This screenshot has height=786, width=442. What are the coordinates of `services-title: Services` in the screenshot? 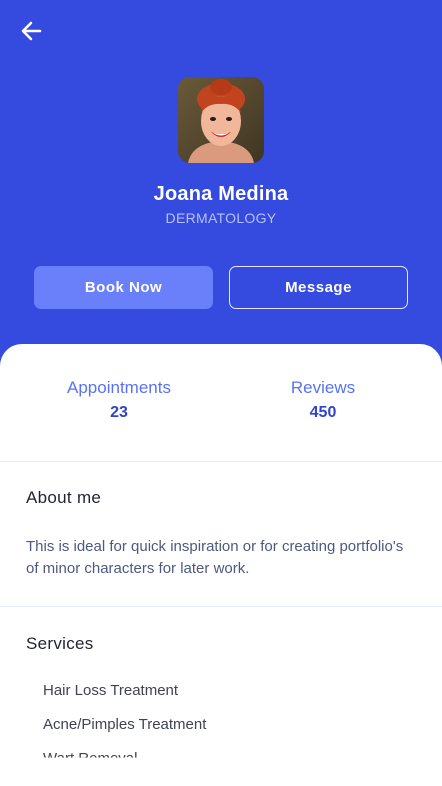 It's located at (60, 643).